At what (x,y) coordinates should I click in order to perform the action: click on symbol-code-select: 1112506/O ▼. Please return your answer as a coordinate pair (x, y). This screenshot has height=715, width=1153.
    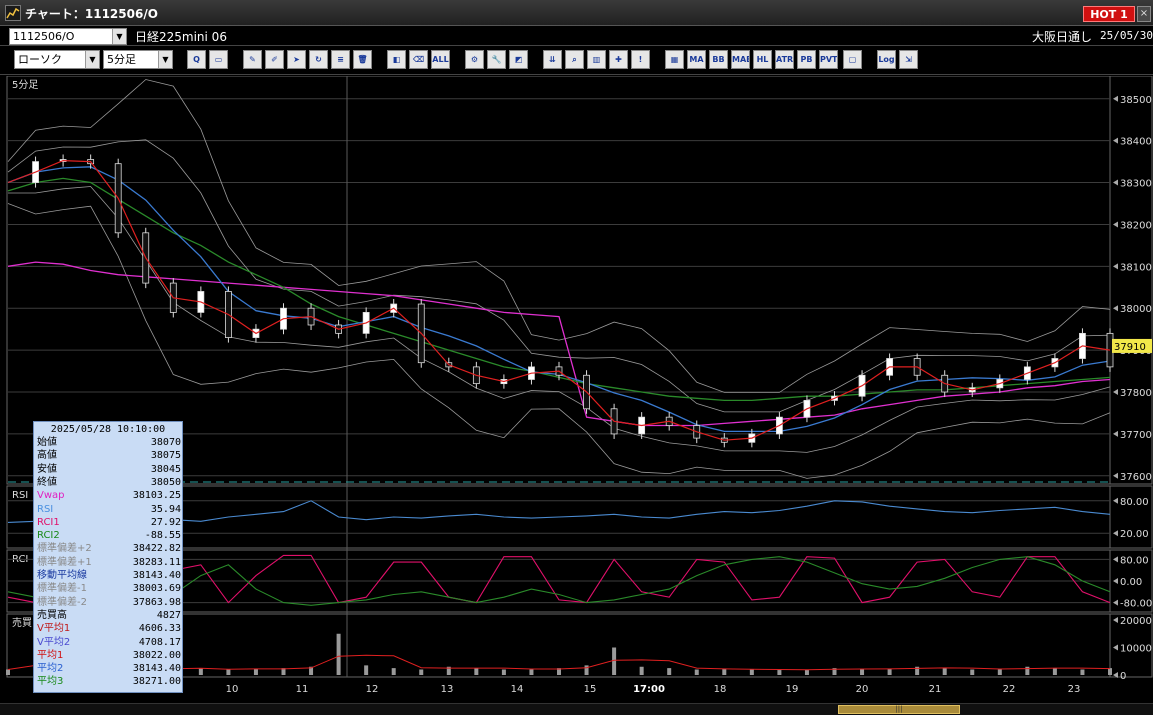
    Looking at the image, I should click on (68, 36).